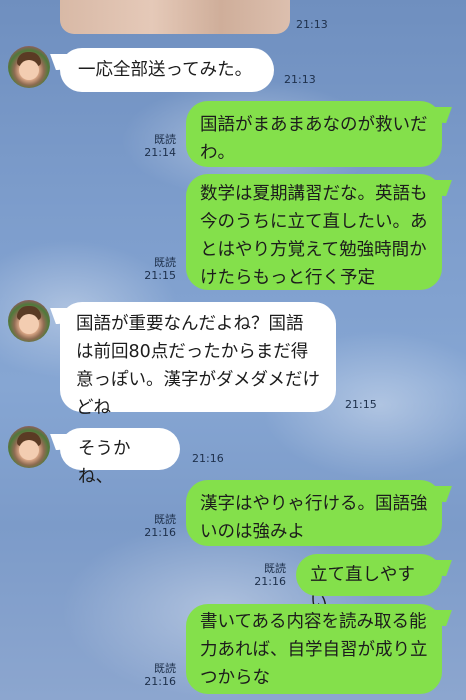 This screenshot has height=700, width=466. I want to click on sent-message: 立て直しやすい, so click(369, 583).